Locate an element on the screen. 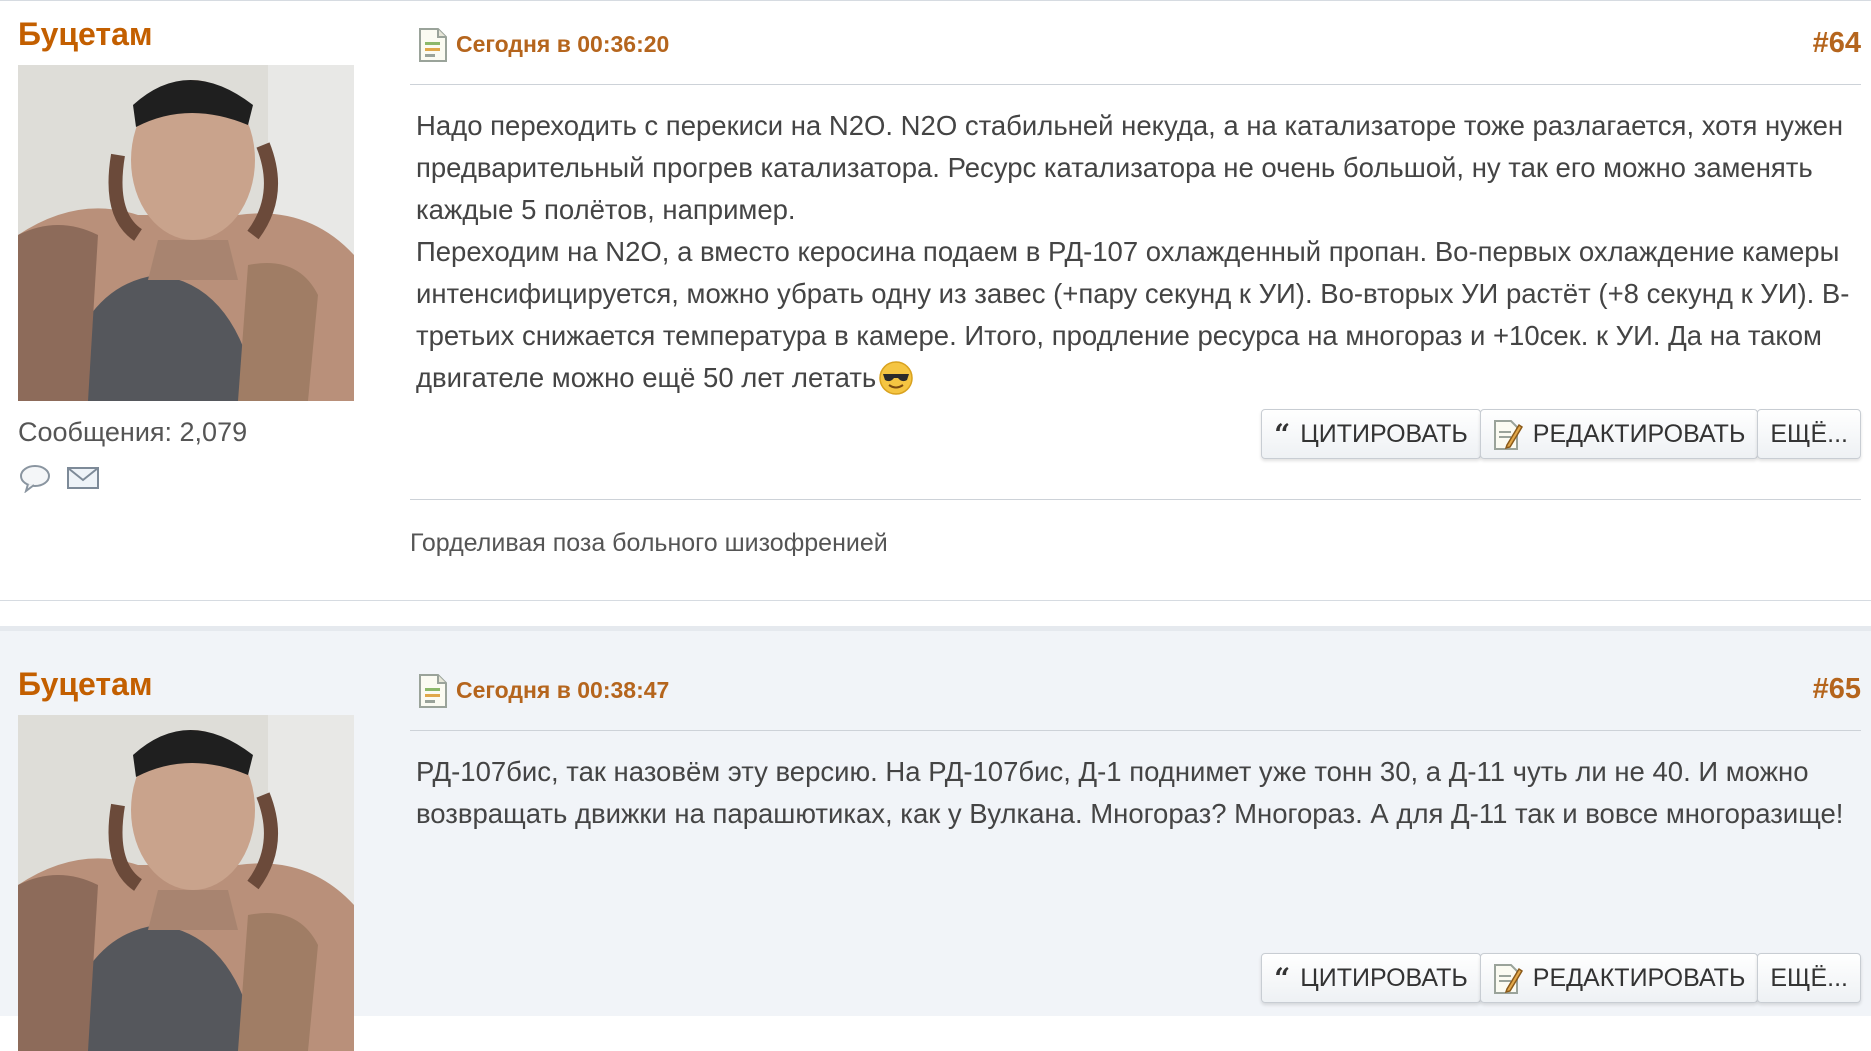  user-info: Буцетам Сообщения: 2,079 is located at coordinates (188, 252).